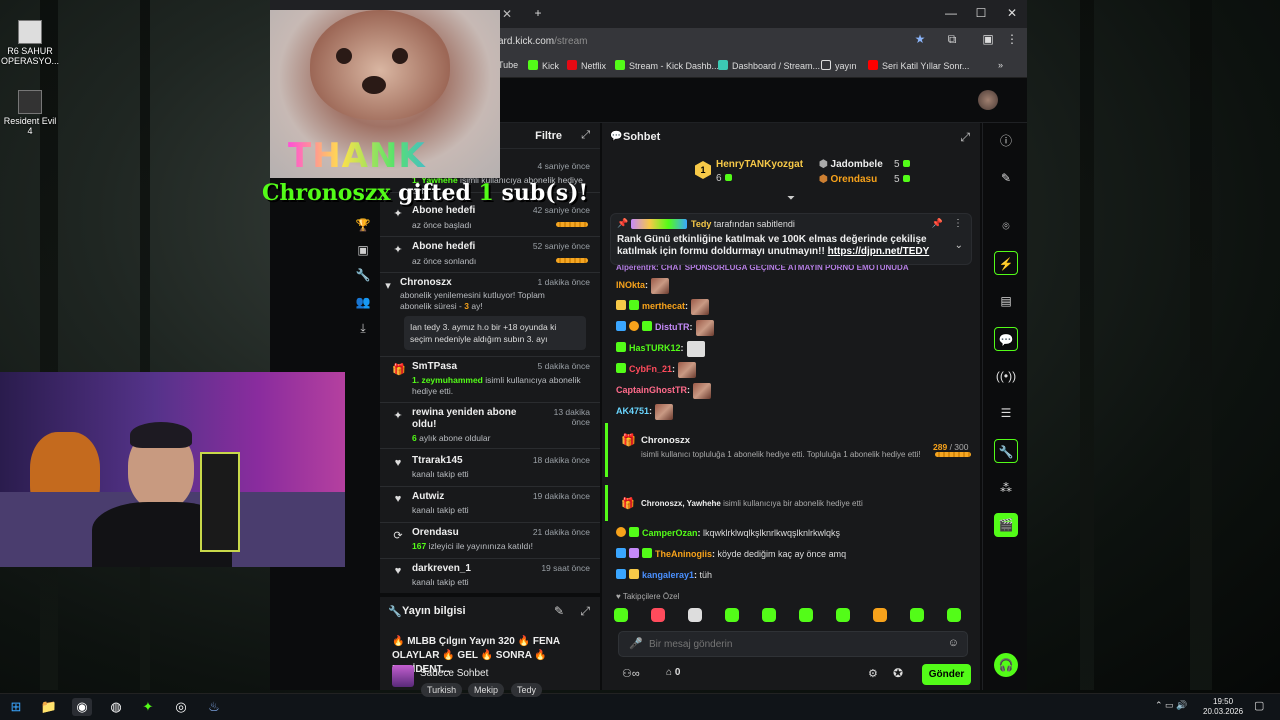  Describe the element at coordinates (651, 390) in the screenshot. I see `chat-username: CaptainGhostTR` at that location.